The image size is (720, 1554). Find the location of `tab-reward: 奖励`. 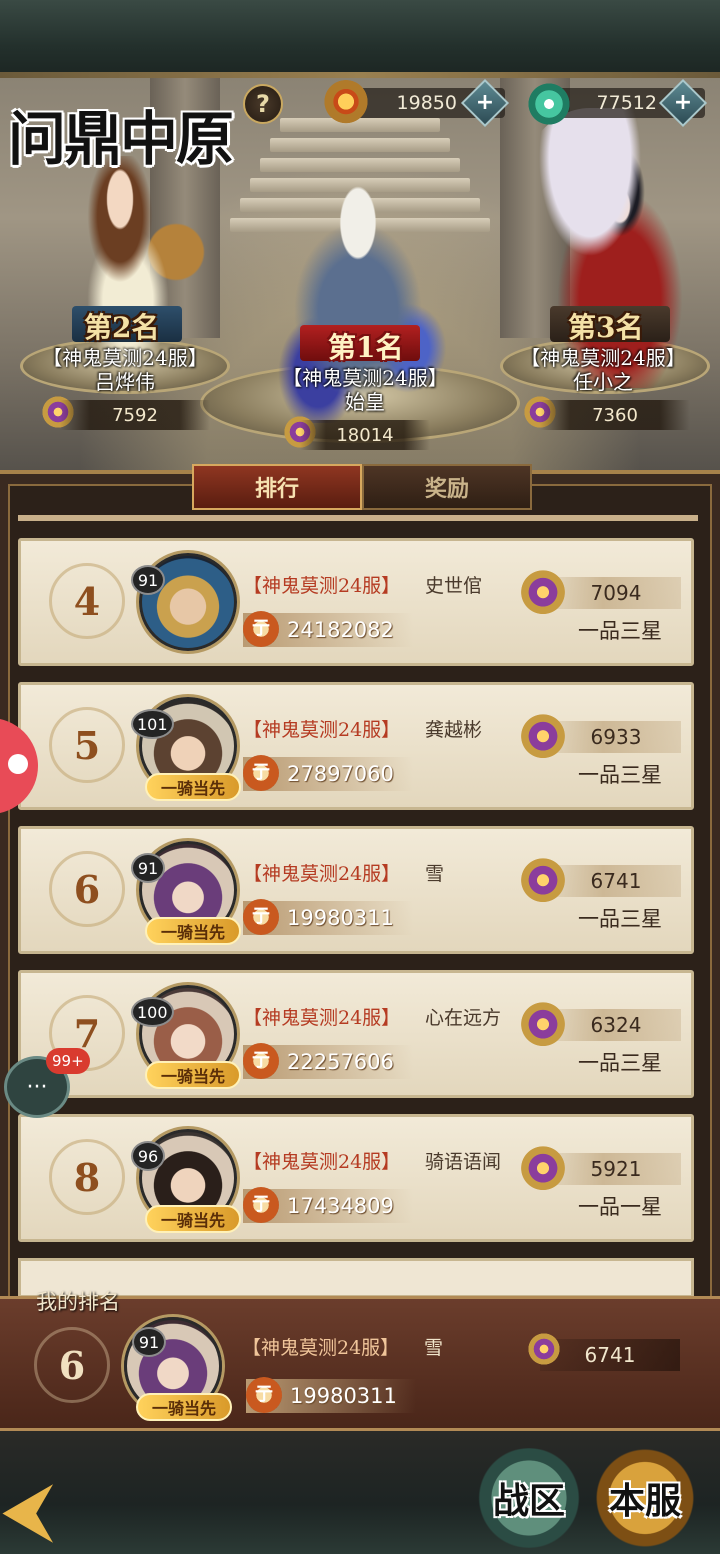

tab-reward: 奖励 is located at coordinates (447, 487).